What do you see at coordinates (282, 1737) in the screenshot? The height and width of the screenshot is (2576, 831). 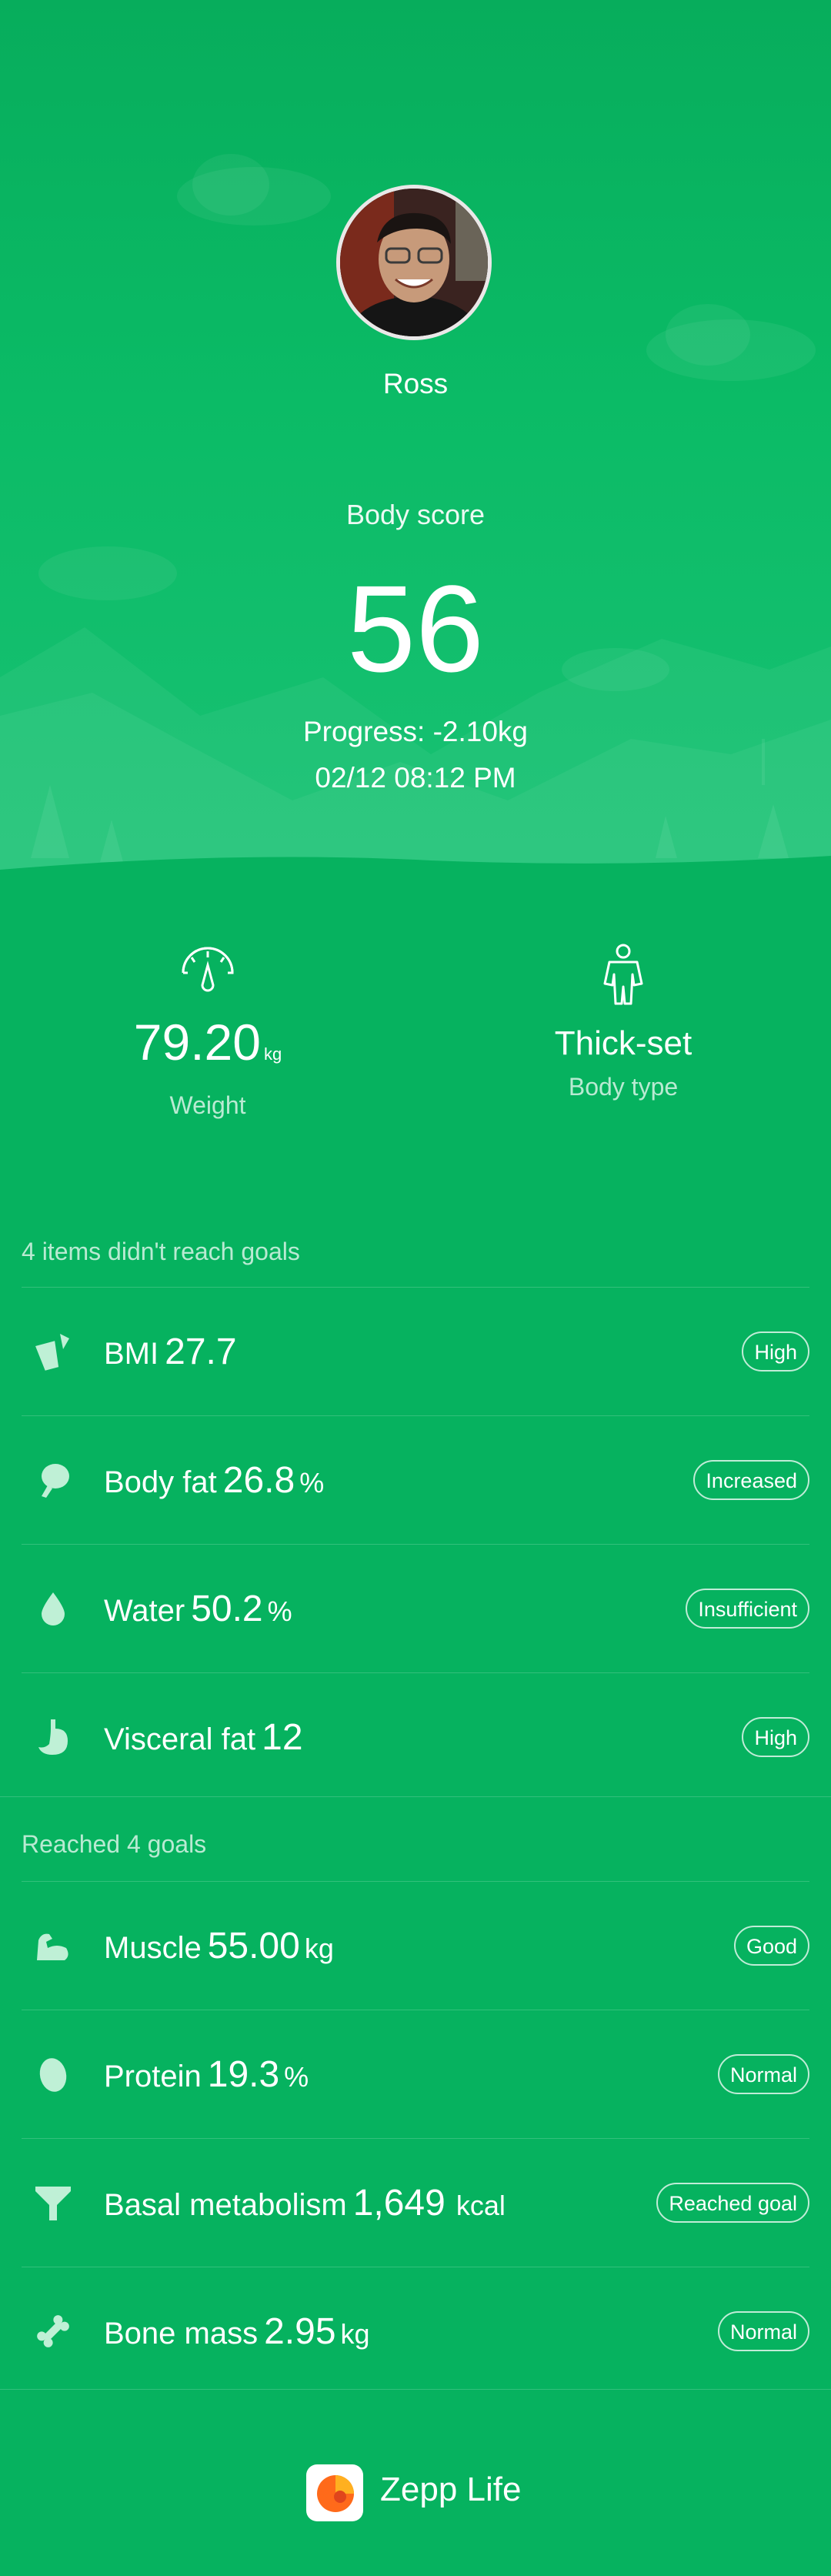 I see `metric-value: 12` at bounding box center [282, 1737].